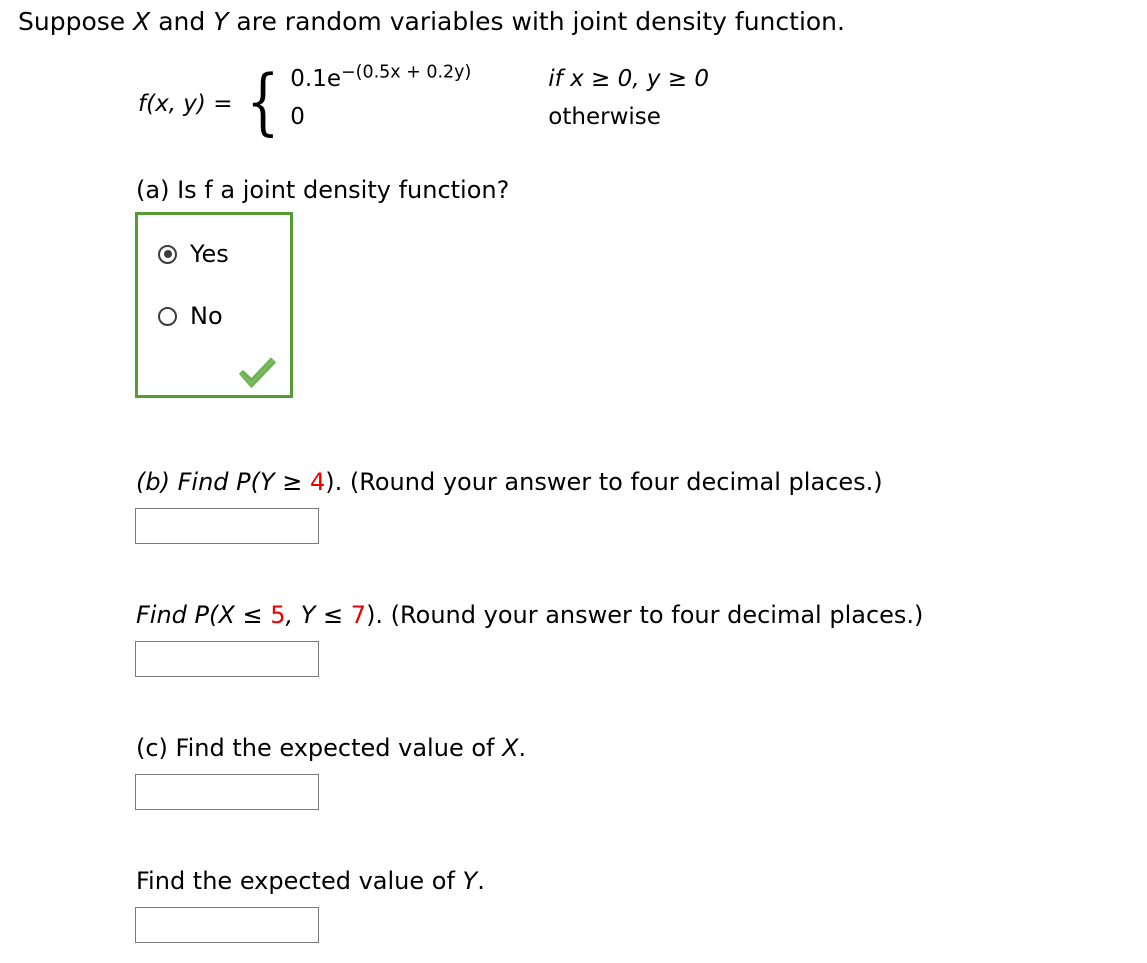  I want to click on question-c2-variable: Y, so click(470, 881).